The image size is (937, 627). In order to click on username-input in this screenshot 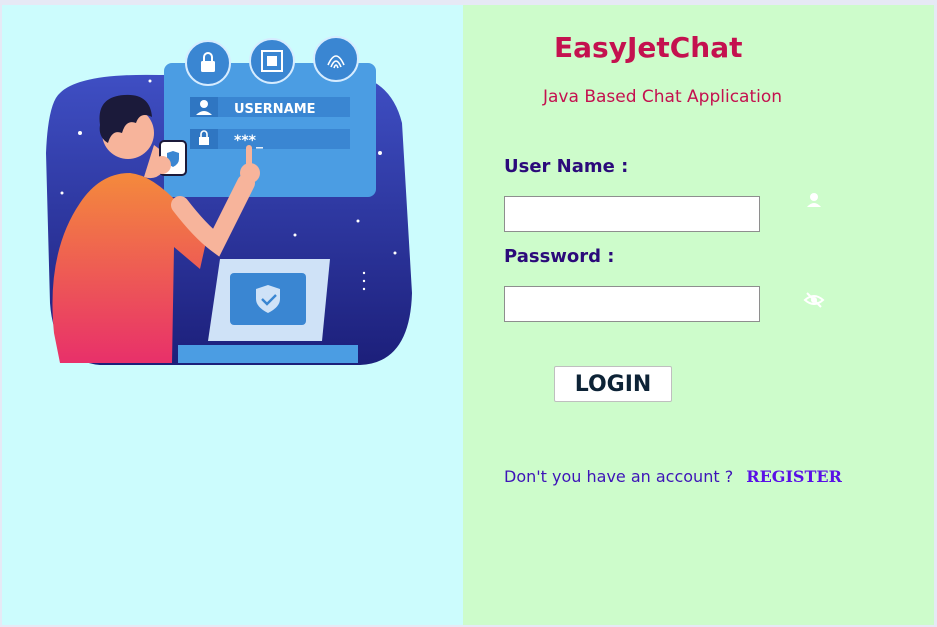, I will do `click(632, 214)`.